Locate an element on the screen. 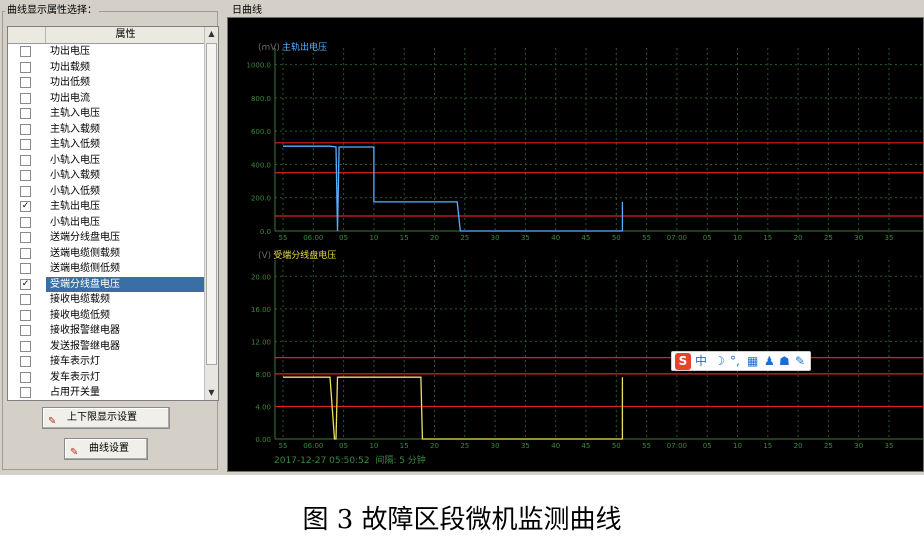 The height and width of the screenshot is (541, 924). pen-icon: ✎ is located at coordinates (74, 452).